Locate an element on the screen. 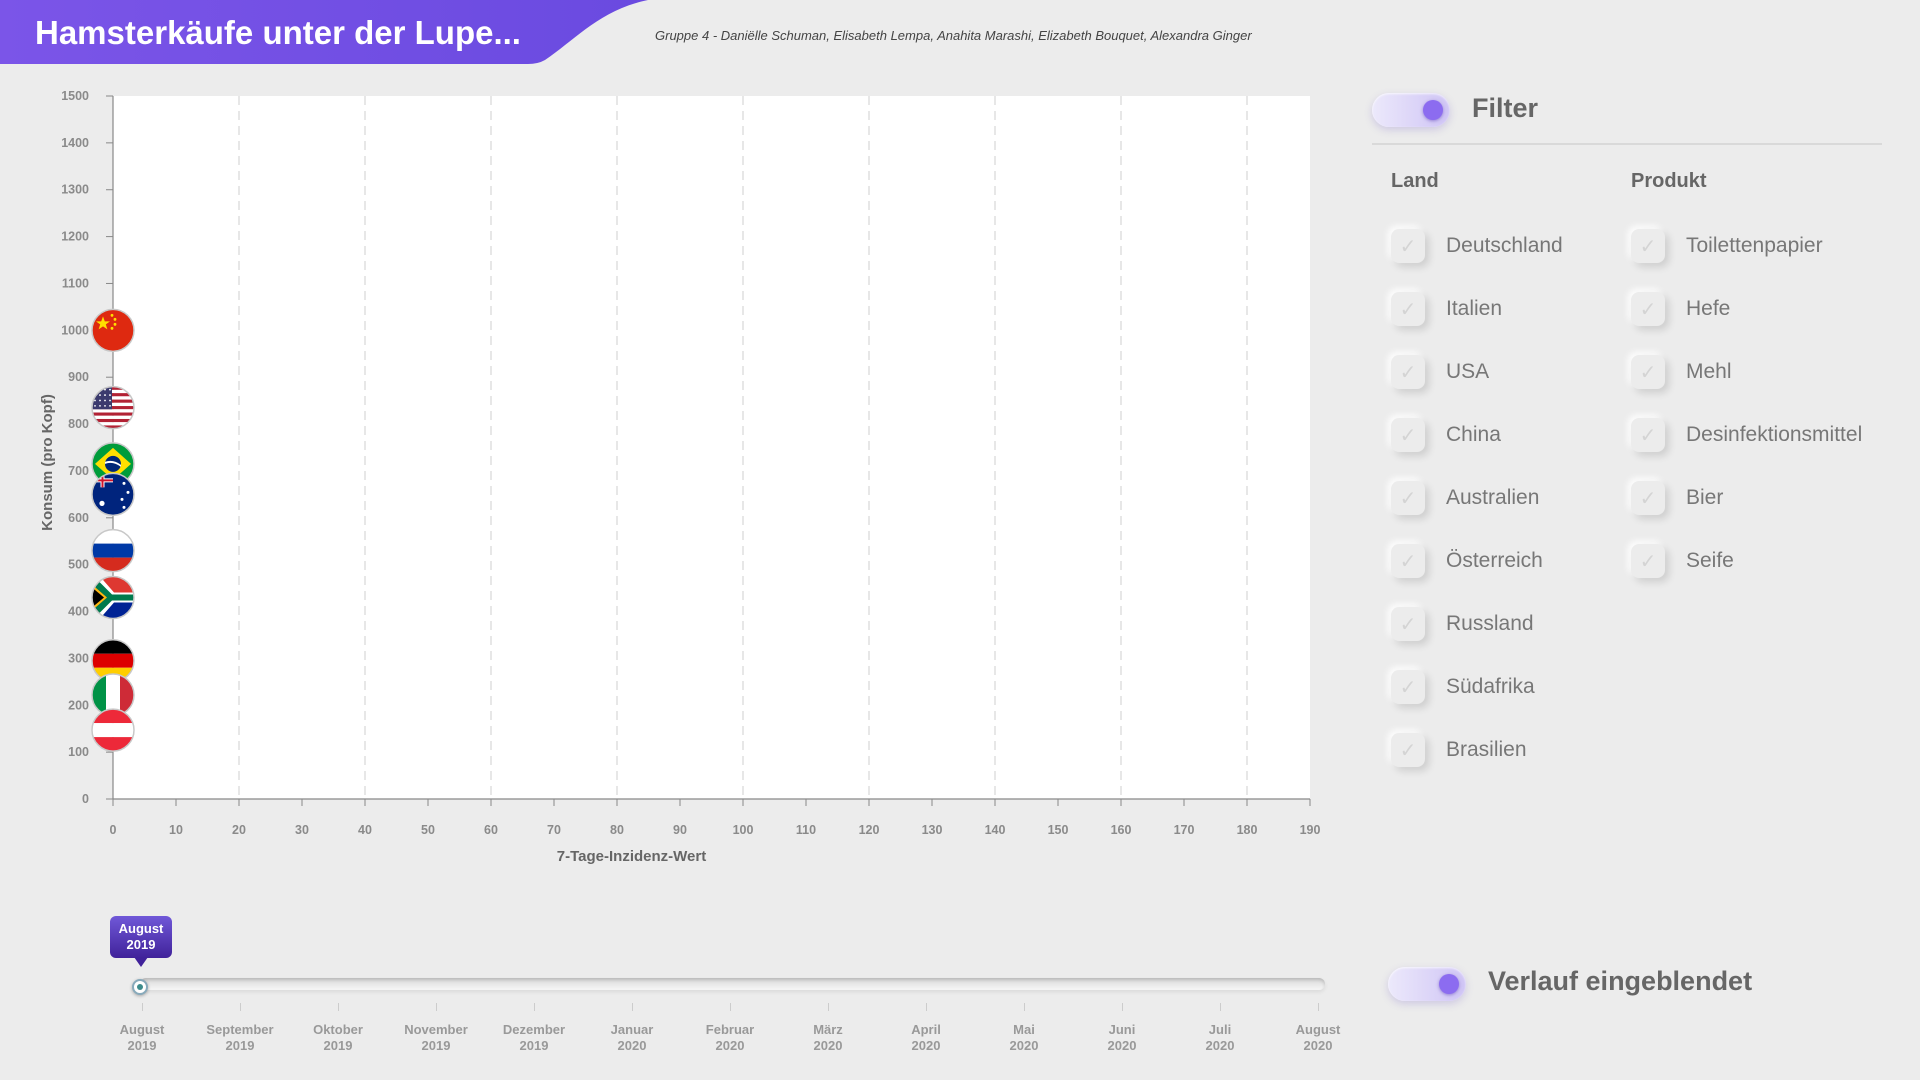 The image size is (1920, 1080). country-checkbox-item: ✓ Südafrika is located at coordinates (1463, 687).